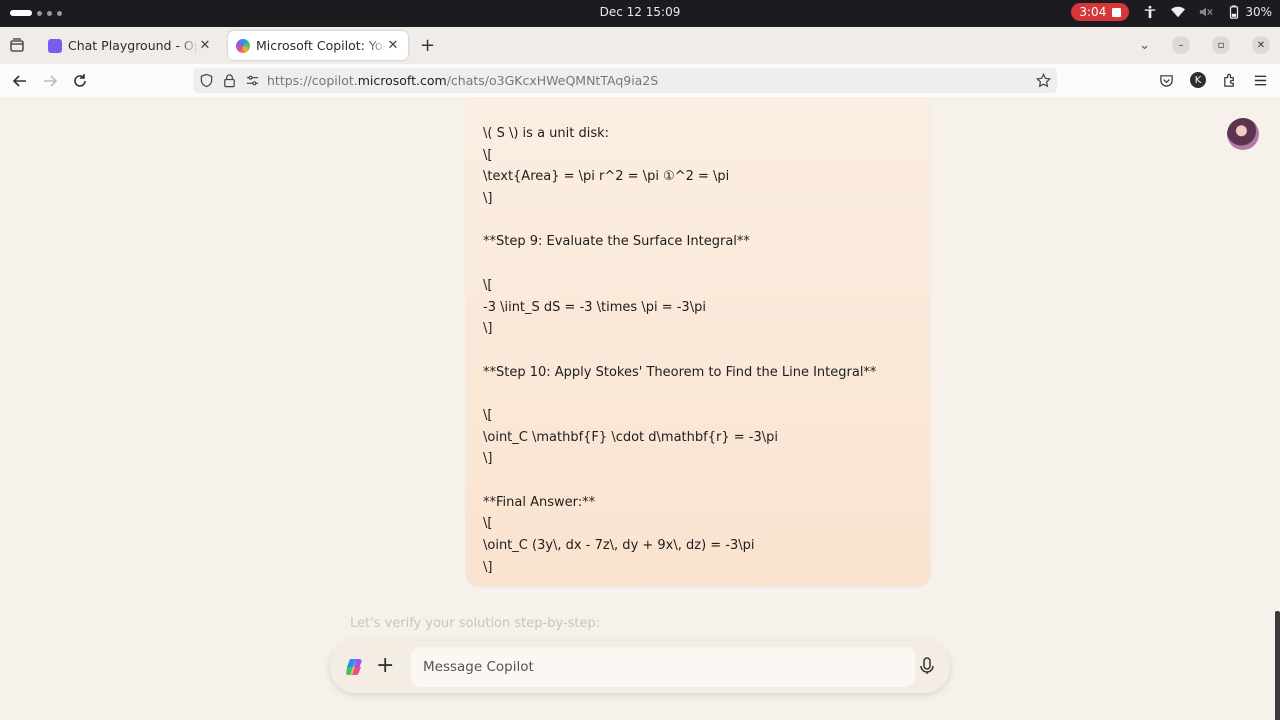  Describe the element at coordinates (20, 81) in the screenshot. I see `back-arrow-icon` at that location.